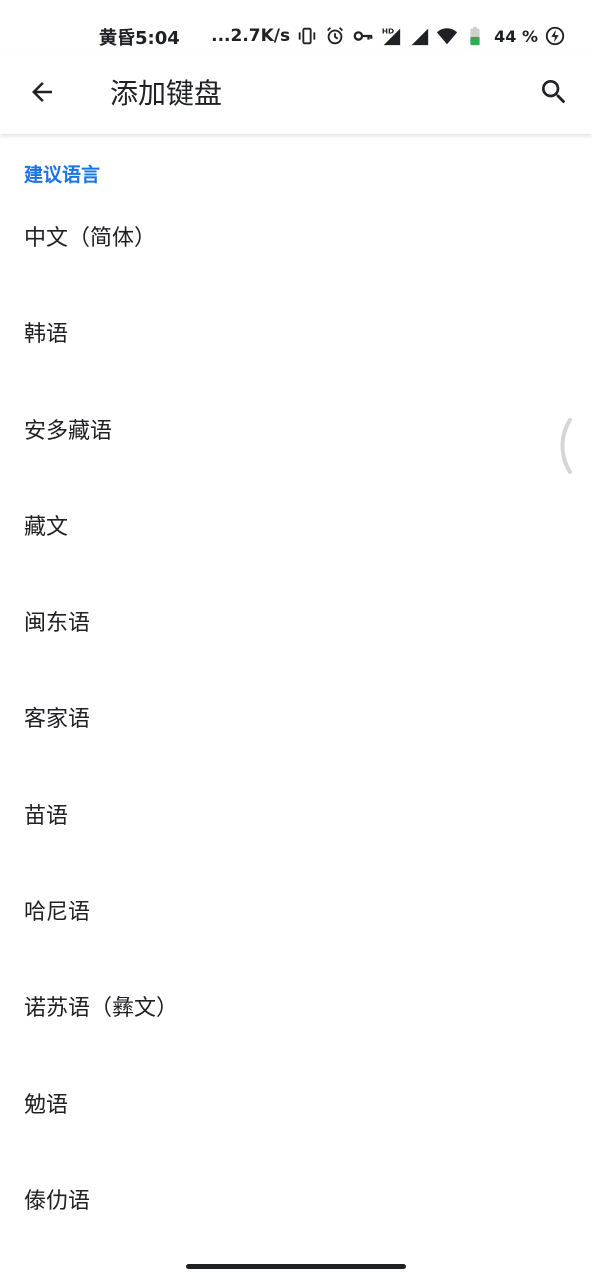 The height and width of the screenshot is (1280, 592). What do you see at coordinates (101, 1009) in the screenshot?
I see `language-label: 诺苏语（彝文）` at bounding box center [101, 1009].